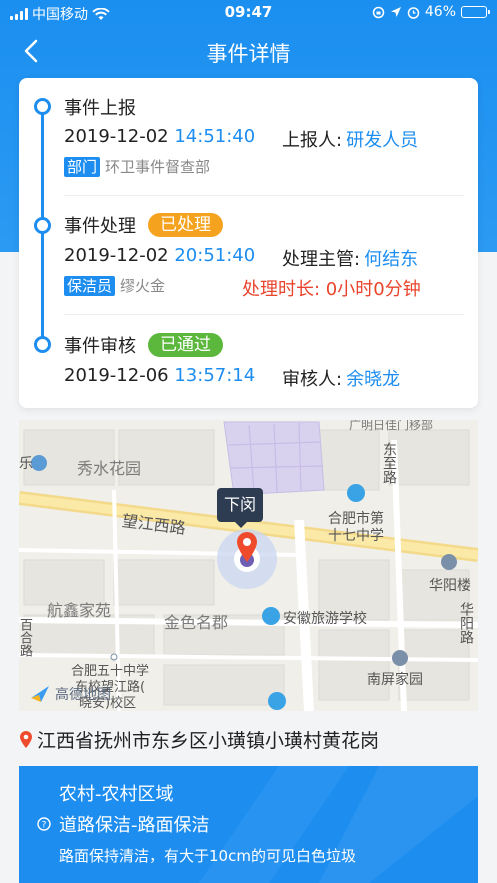 This screenshot has height=883, width=497. I want to click on category-row: ? 道路保洁-路面保洁, so click(123, 824).